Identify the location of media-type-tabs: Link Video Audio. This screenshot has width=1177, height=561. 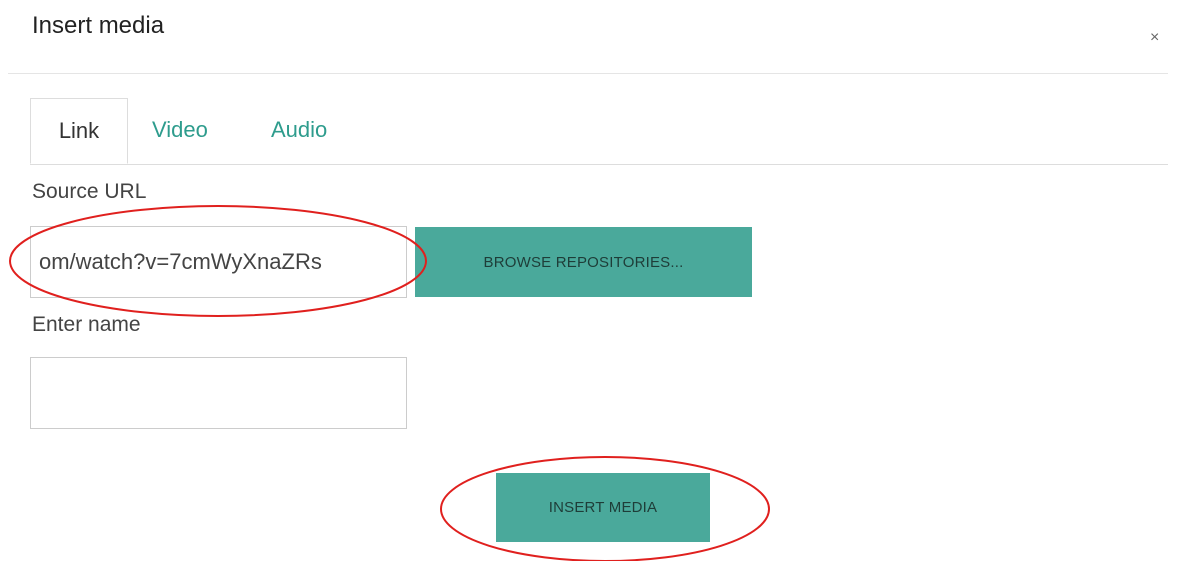
(599, 131).